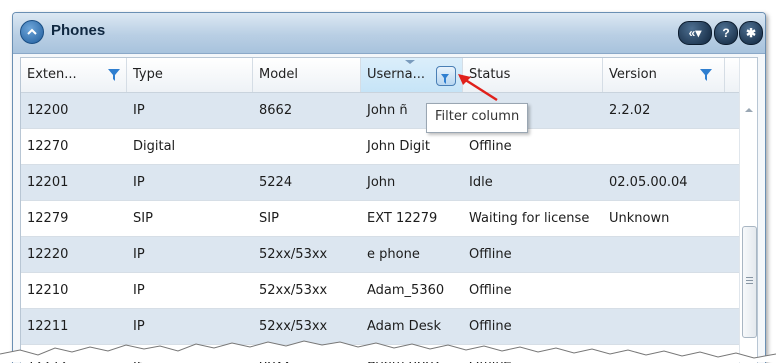 Image resolution: width=776 pixels, height=363 pixels. I want to click on vertical-scrollbar, so click(748, 210).